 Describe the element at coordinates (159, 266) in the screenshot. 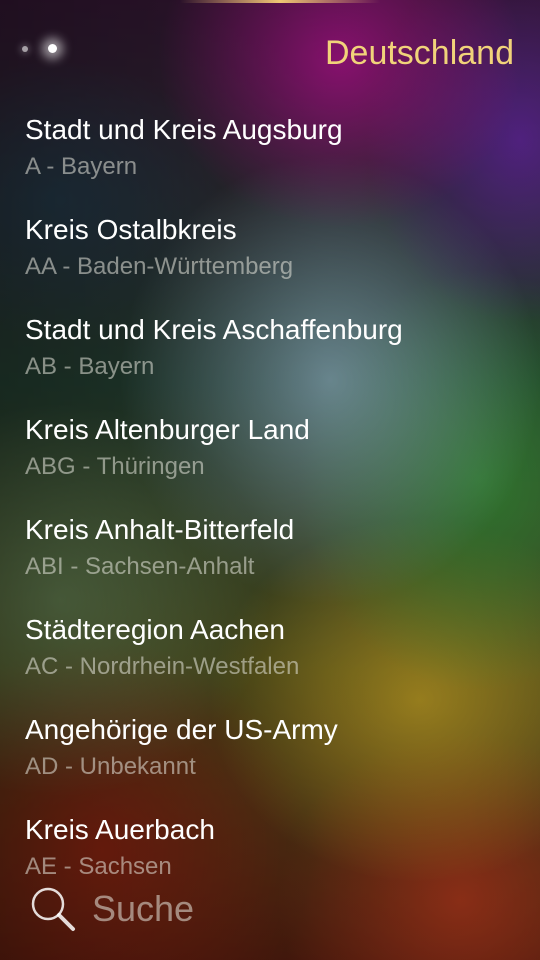

I see `item-subtitle: AA - Baden-Württemberg` at that location.